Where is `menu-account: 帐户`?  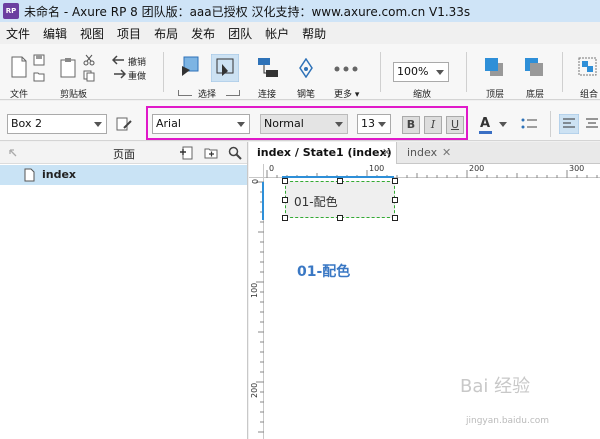
menu-account: 帐户 is located at coordinates (277, 33).